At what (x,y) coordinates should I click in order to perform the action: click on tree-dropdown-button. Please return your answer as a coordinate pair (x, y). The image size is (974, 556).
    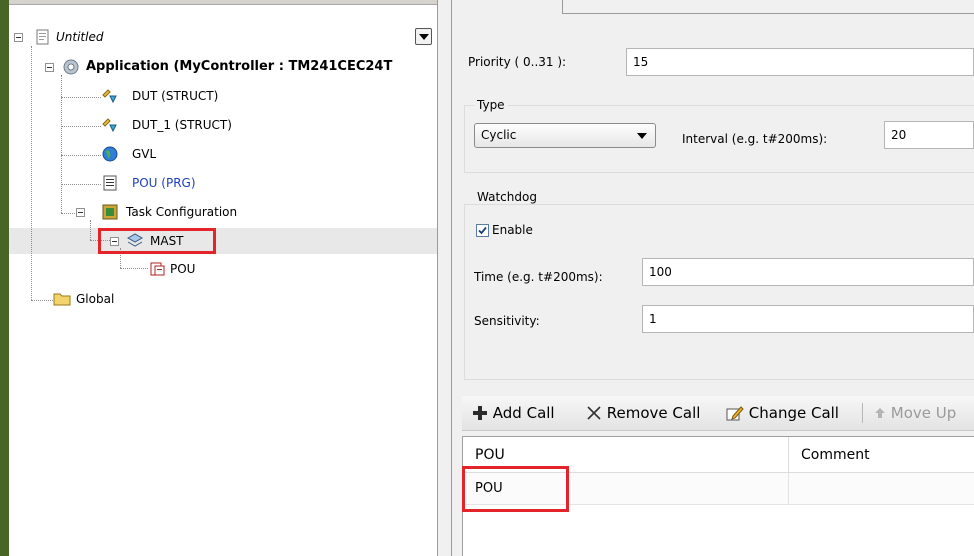
    Looking at the image, I should click on (423, 36).